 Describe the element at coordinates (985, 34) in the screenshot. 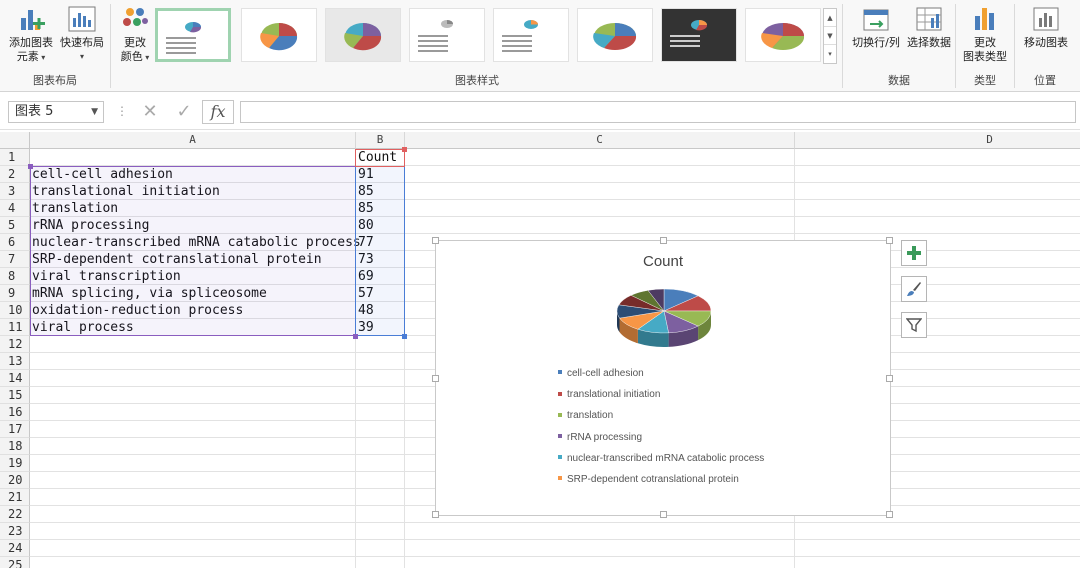

I see `change-chart-type-button: 更改 图表类型` at that location.